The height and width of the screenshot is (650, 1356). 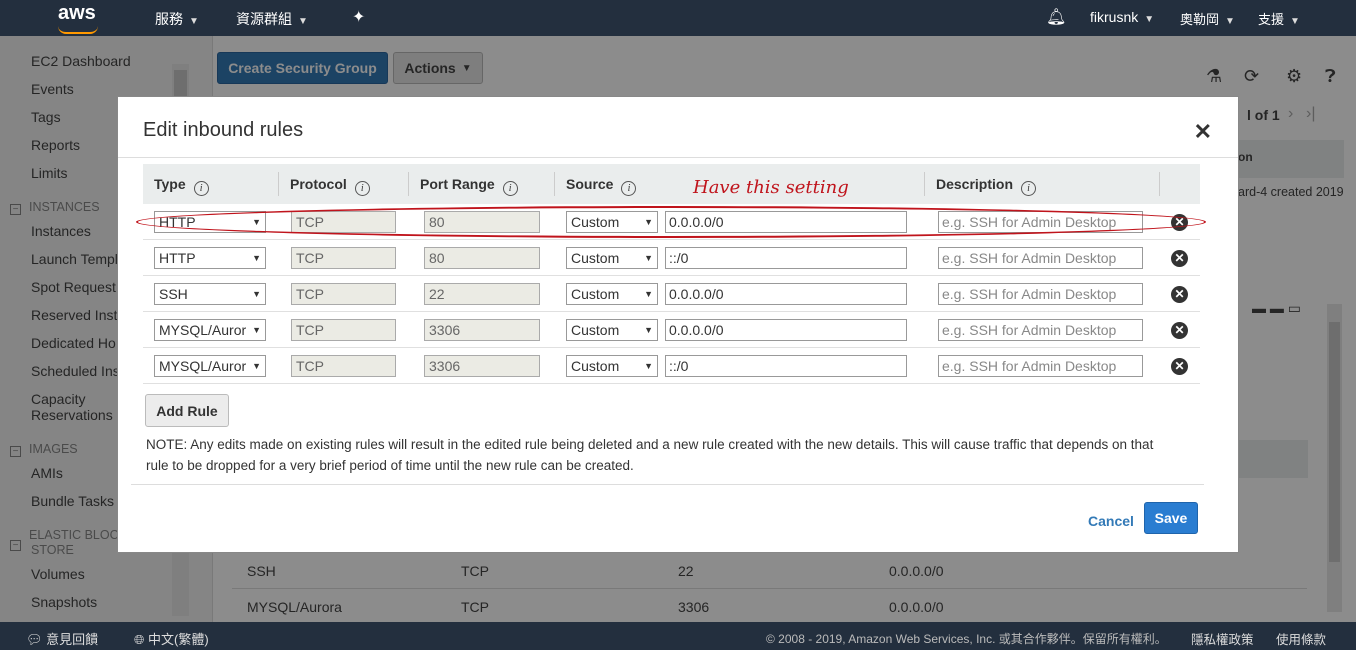 I want to click on user-menu: fikrusnk ▼, so click(x=1122, y=17).